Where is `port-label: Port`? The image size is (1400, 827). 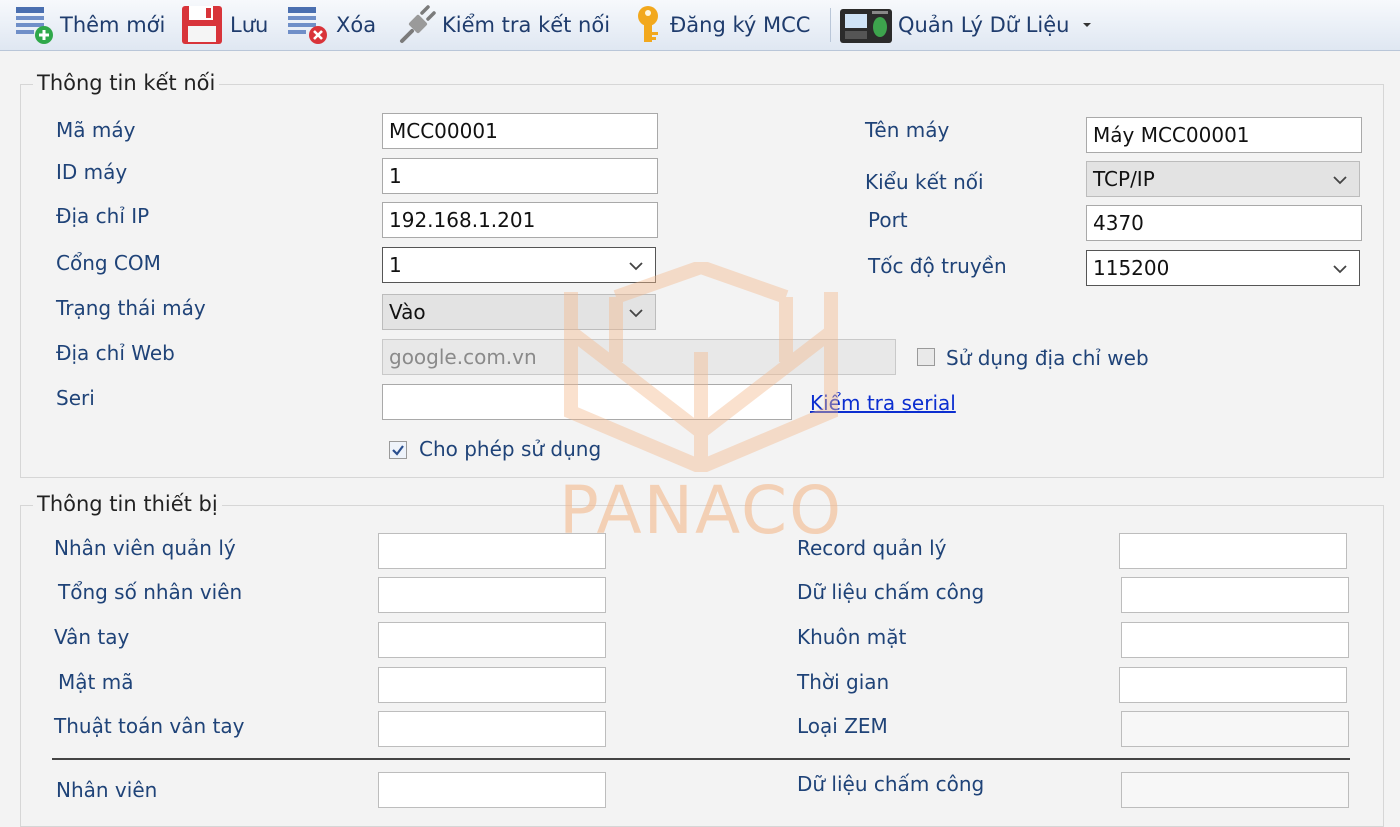 port-label: Port is located at coordinates (888, 220).